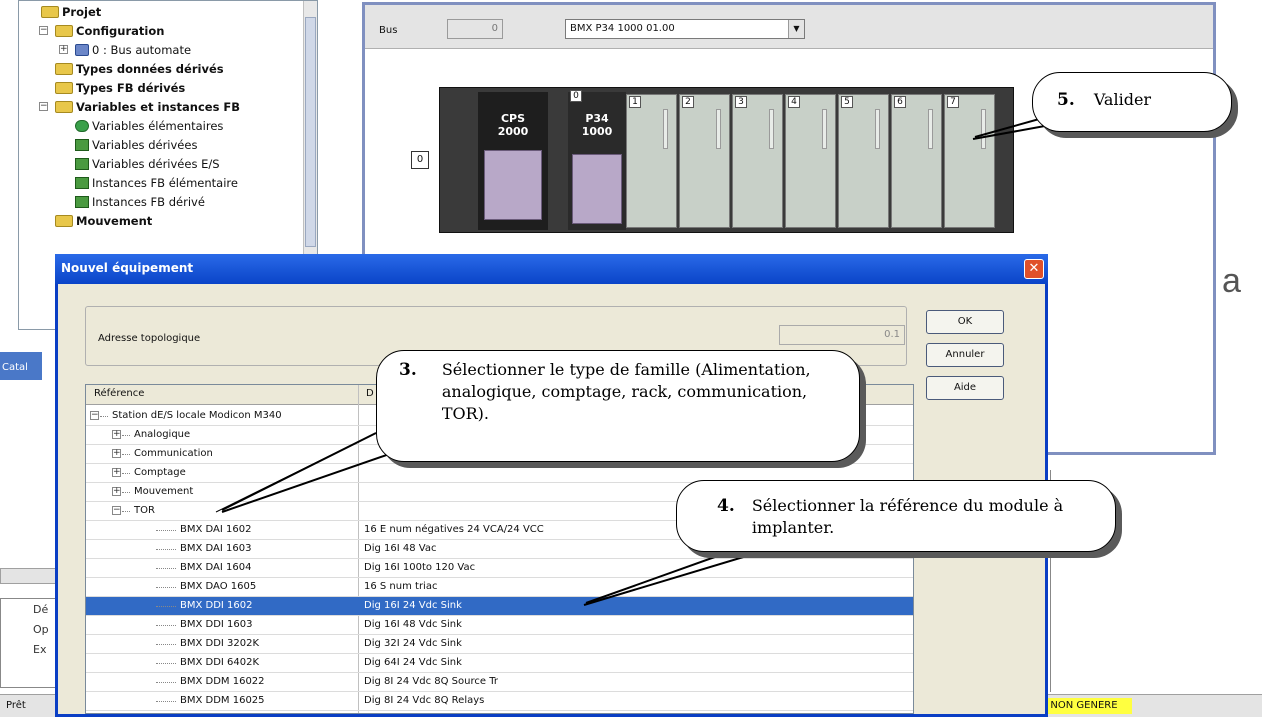 This screenshot has height=717, width=1262. I want to click on reference-cell: Station dE/S locale Modicon M340, so click(197, 415).